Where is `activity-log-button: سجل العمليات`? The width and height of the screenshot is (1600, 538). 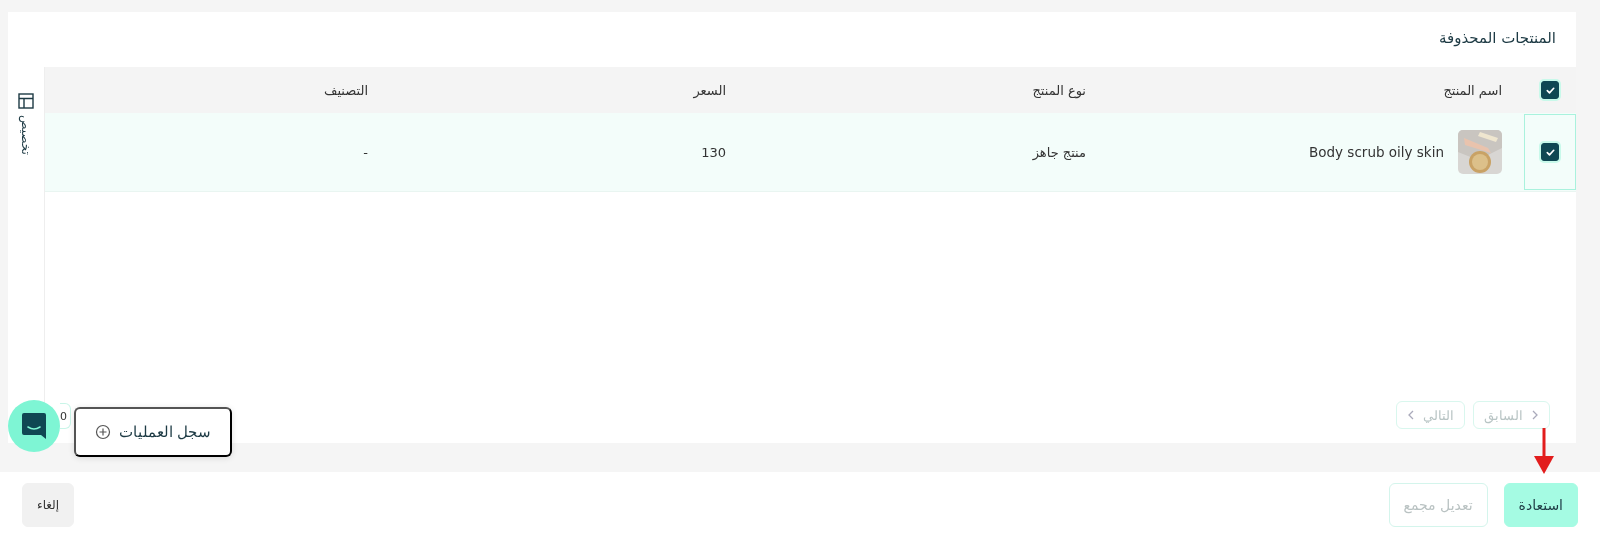 activity-log-button: سجل العمليات is located at coordinates (153, 432).